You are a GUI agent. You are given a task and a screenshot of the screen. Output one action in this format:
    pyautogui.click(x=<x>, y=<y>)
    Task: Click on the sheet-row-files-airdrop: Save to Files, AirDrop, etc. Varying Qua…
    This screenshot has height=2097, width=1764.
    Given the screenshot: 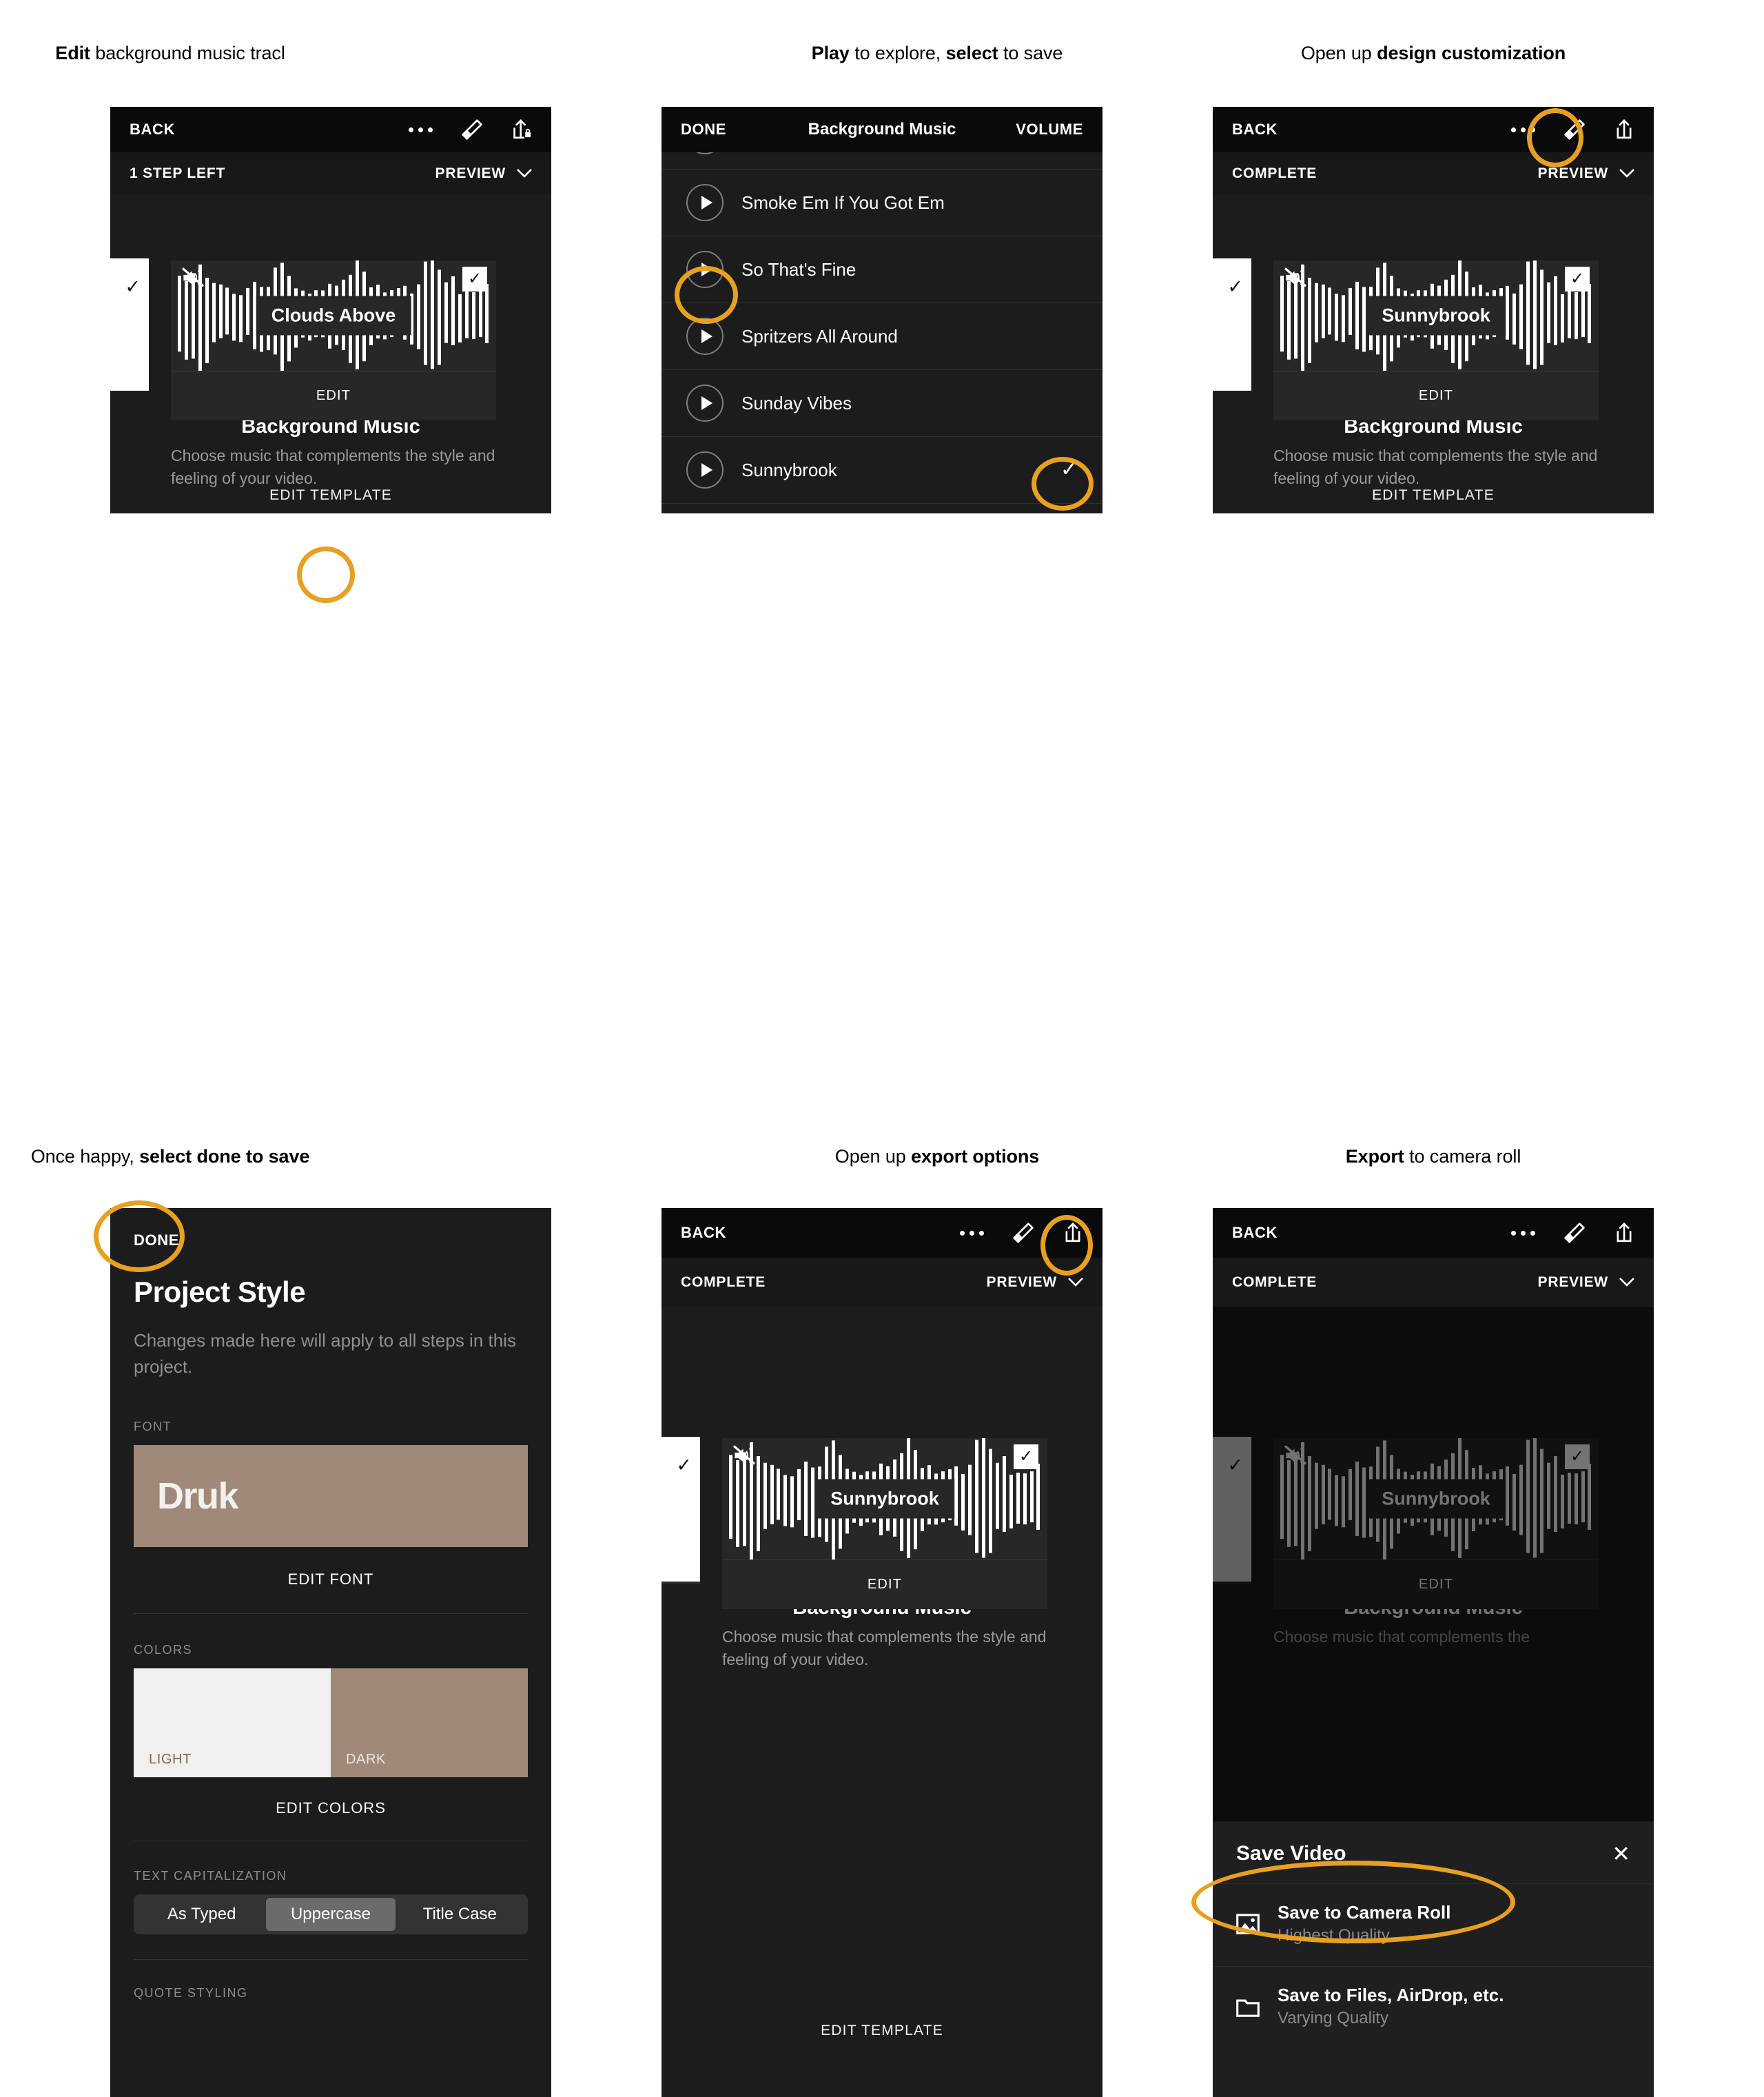 What is the action you would take?
    pyautogui.click(x=1433, y=2007)
    